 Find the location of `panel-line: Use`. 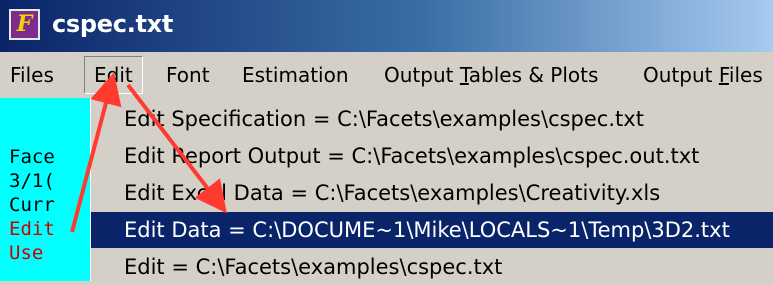

panel-line: Use is located at coordinates (26, 253).